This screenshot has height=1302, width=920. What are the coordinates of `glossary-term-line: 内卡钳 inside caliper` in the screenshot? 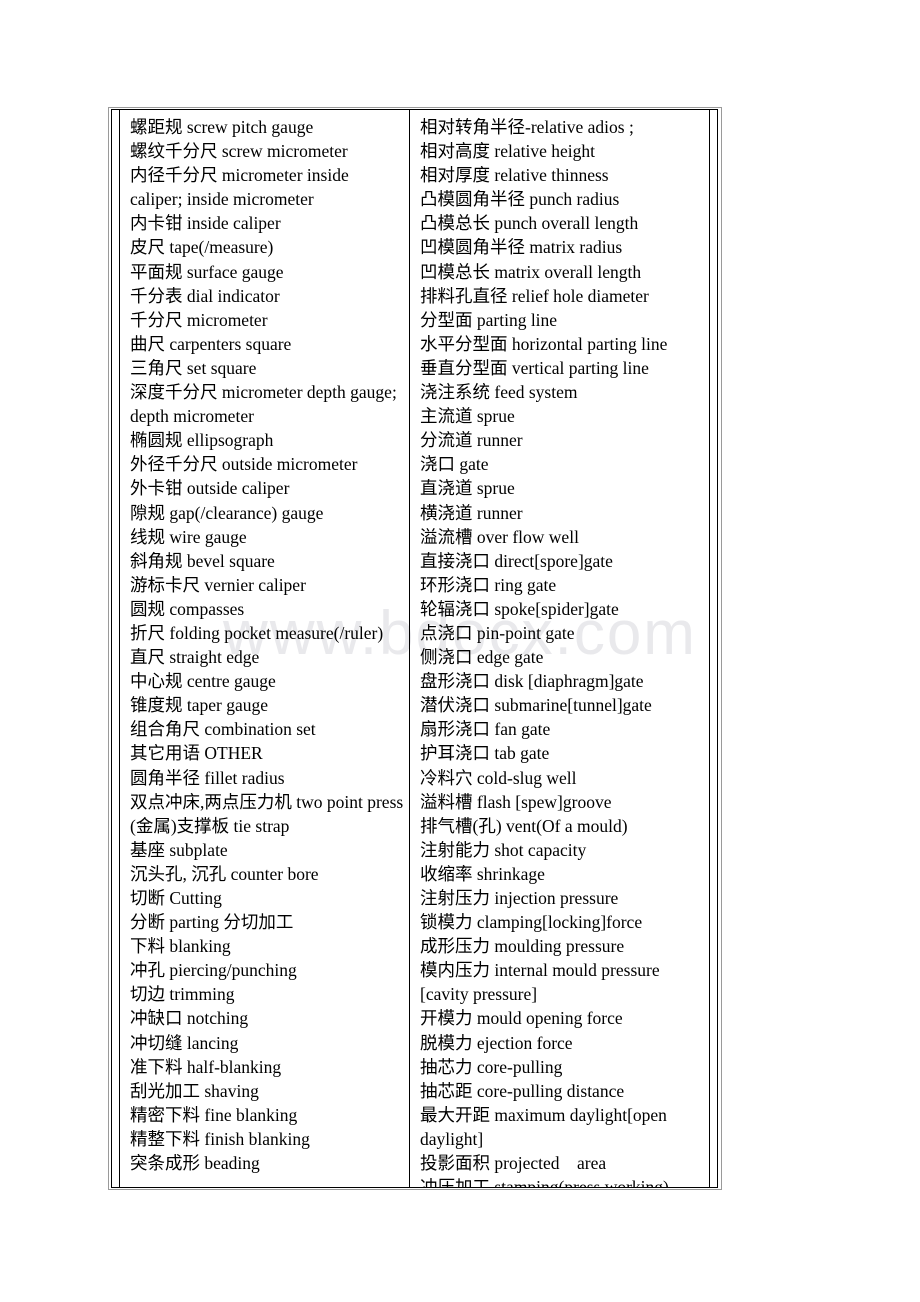 It's located at (205, 223).